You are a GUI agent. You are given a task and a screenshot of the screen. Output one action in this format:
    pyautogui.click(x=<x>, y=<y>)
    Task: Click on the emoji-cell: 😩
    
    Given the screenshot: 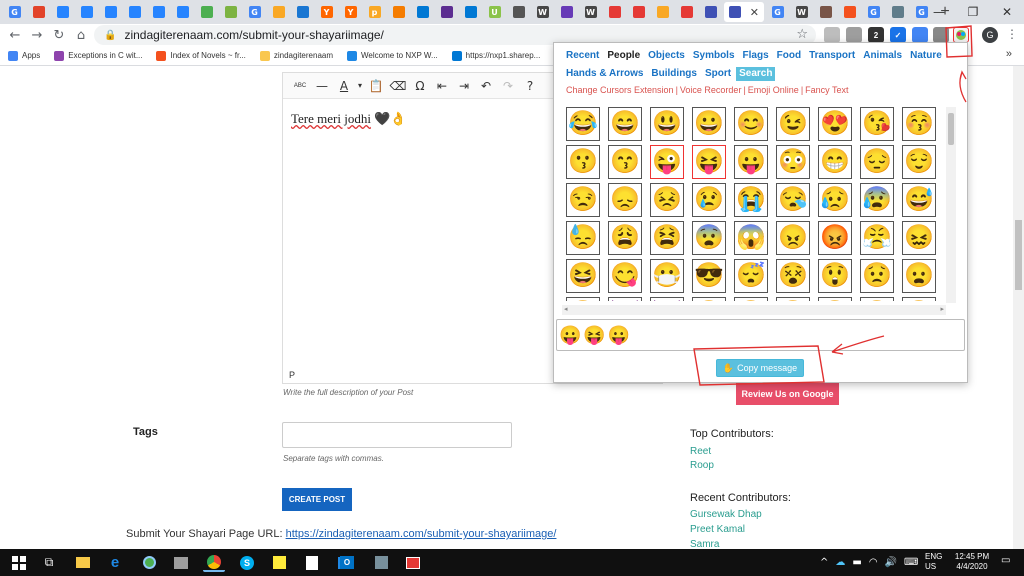 What is the action you would take?
    pyautogui.click(x=625, y=238)
    